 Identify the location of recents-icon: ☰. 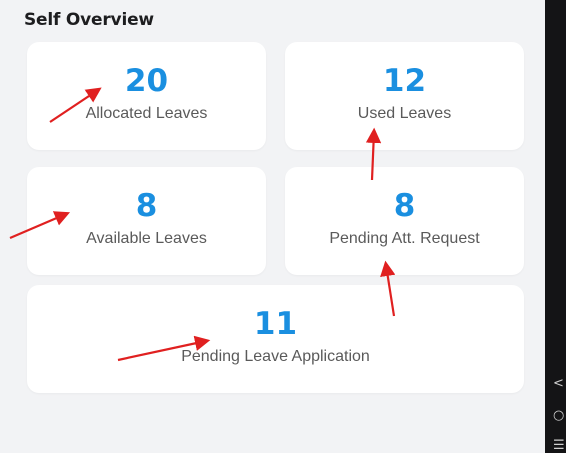
(559, 445).